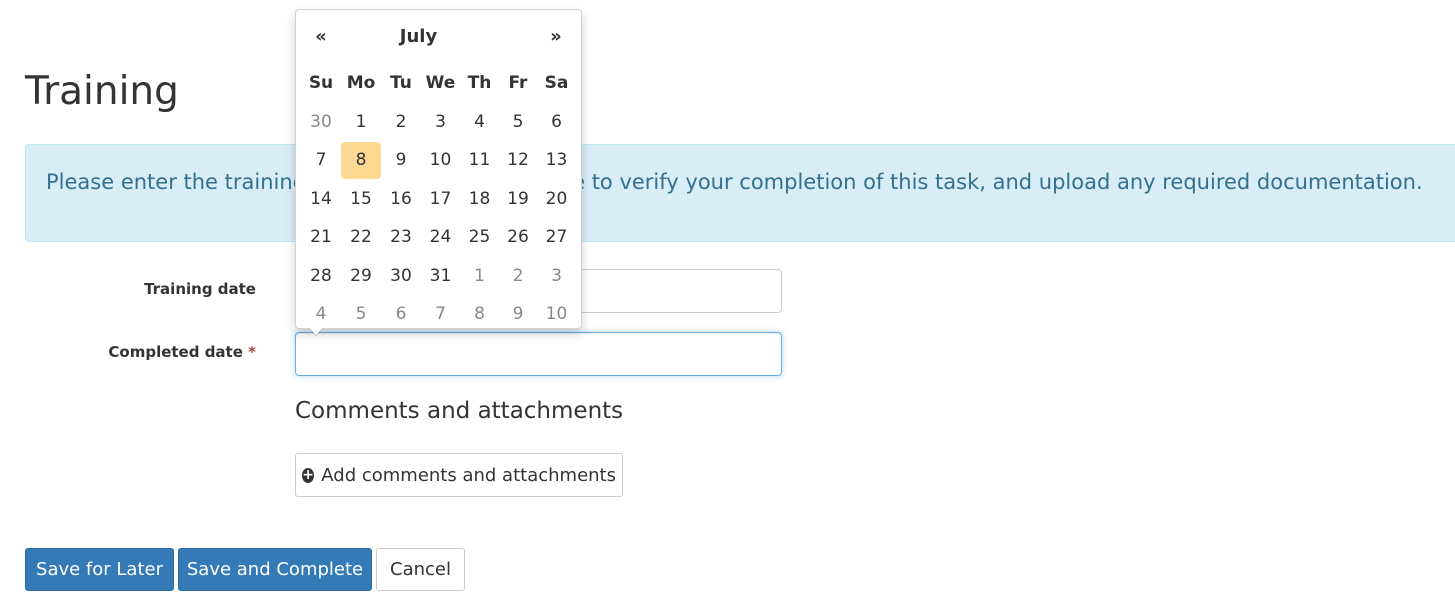 The height and width of the screenshot is (612, 1455). What do you see at coordinates (459, 411) in the screenshot?
I see `attachments-heading: Comments and attachments` at bounding box center [459, 411].